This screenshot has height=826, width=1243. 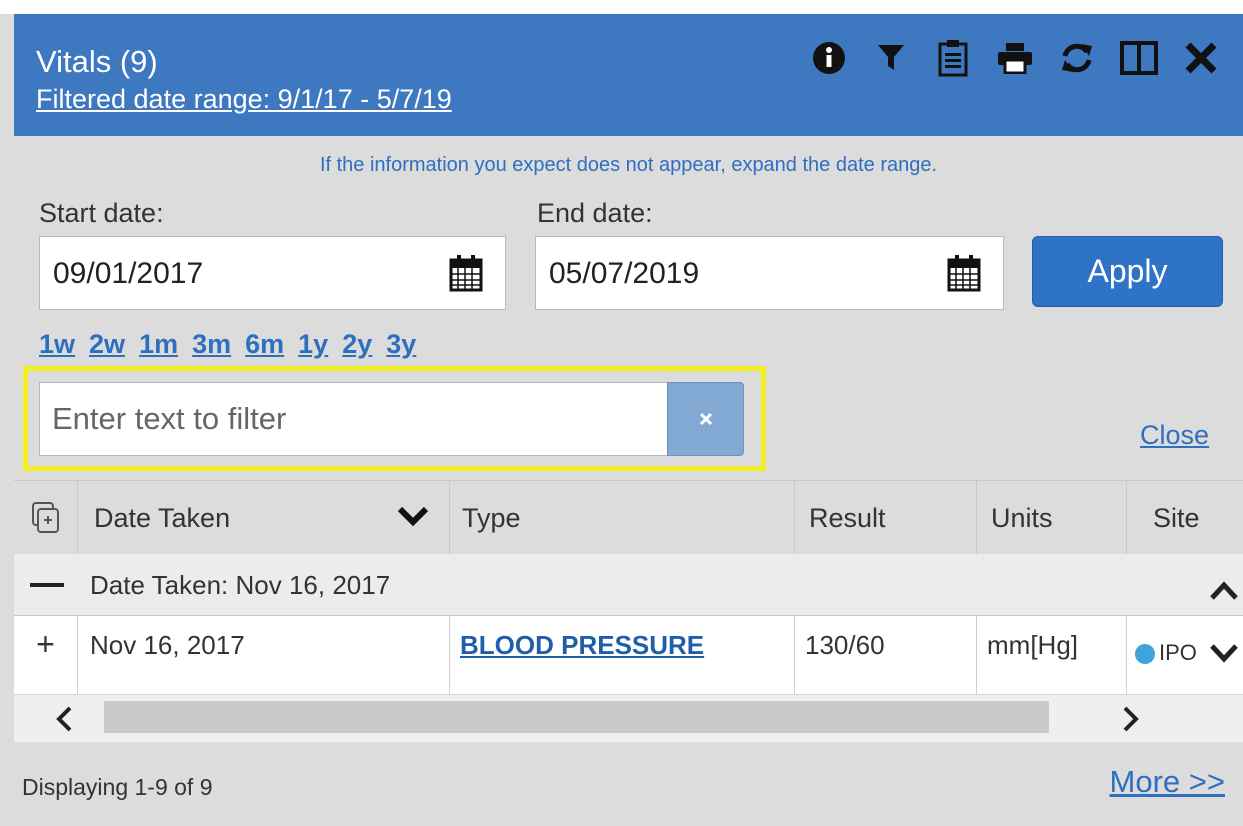 What do you see at coordinates (1224, 653) in the screenshot?
I see `scroll-down-icon` at bounding box center [1224, 653].